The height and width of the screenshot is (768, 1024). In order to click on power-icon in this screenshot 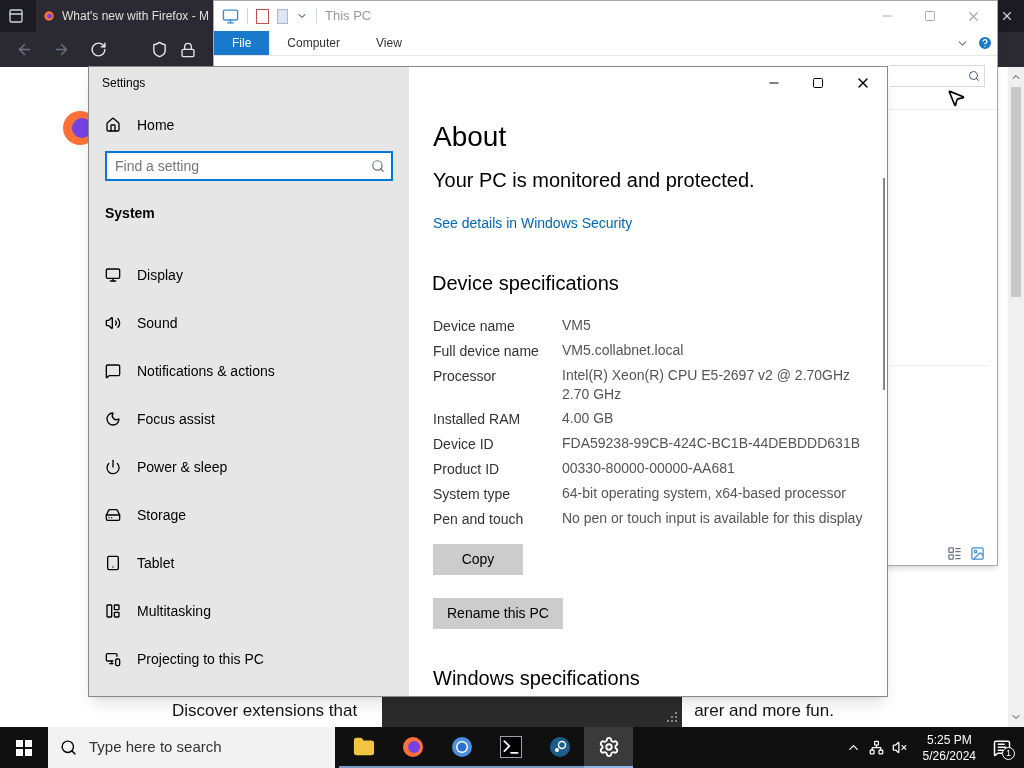, I will do `click(113, 467)`.